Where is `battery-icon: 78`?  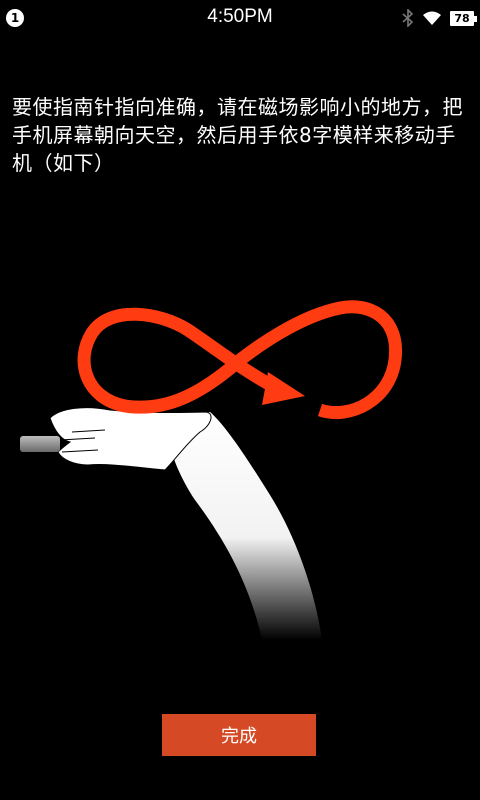
battery-icon: 78 is located at coordinates (463, 18).